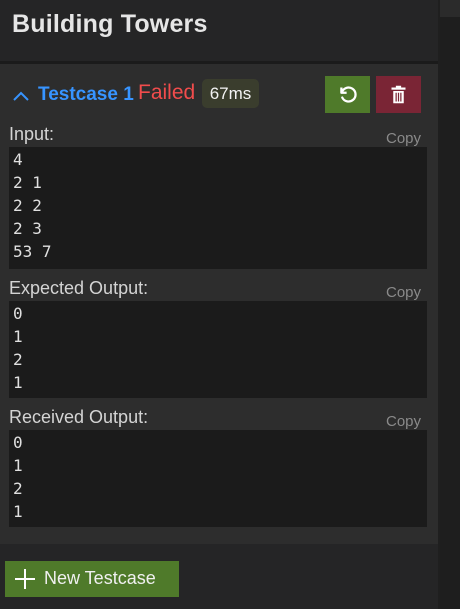  Describe the element at coordinates (403, 138) in the screenshot. I see `input-copy-button: Copy` at that location.